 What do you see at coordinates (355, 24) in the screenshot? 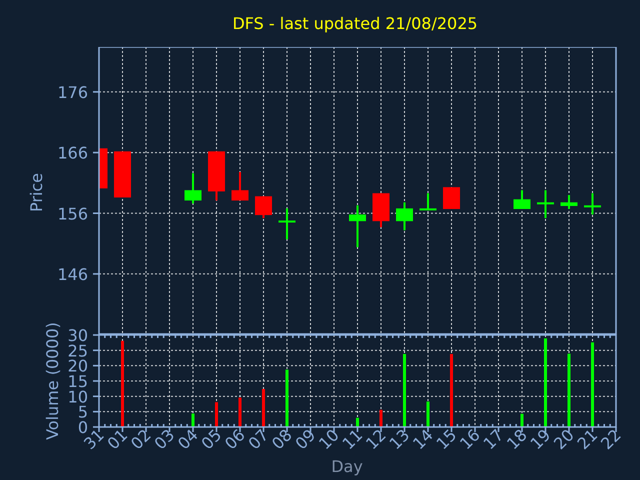
I see `chart-title: DFS - last updated 21/08/2025` at bounding box center [355, 24].